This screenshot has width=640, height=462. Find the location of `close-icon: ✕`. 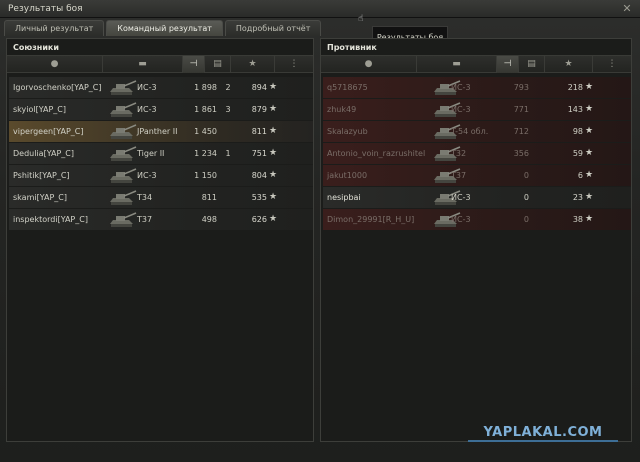

close-icon: ✕ is located at coordinates (627, 8).